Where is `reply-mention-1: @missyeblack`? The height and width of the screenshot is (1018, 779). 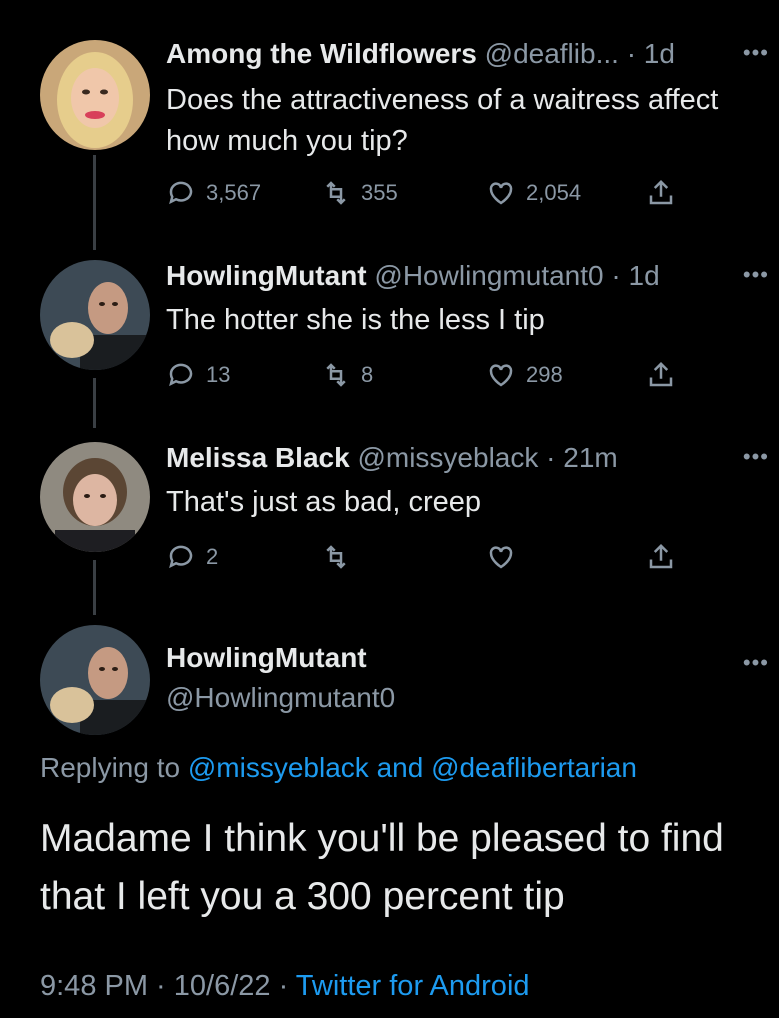 reply-mention-1: @missyeblack is located at coordinates (278, 767).